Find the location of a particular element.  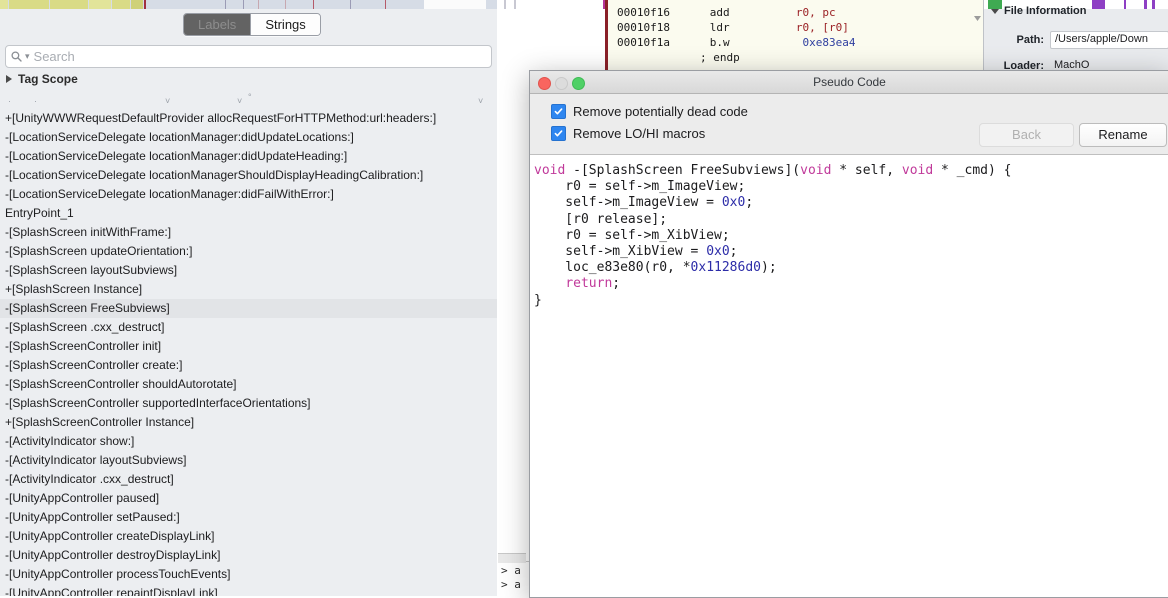

dialog-title: Pseudo Code is located at coordinates (849, 82).